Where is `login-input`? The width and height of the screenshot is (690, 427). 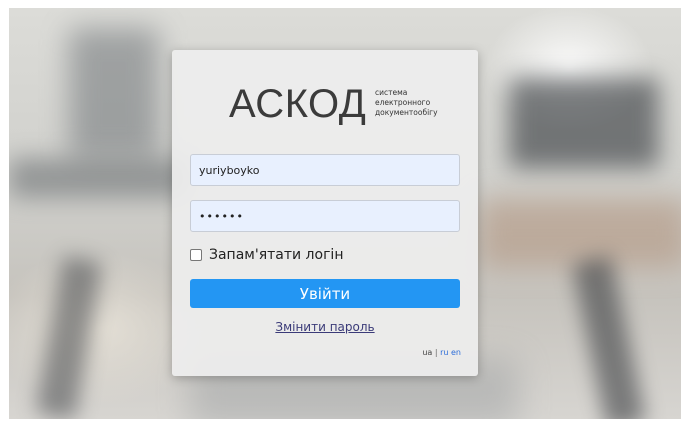 login-input is located at coordinates (325, 170).